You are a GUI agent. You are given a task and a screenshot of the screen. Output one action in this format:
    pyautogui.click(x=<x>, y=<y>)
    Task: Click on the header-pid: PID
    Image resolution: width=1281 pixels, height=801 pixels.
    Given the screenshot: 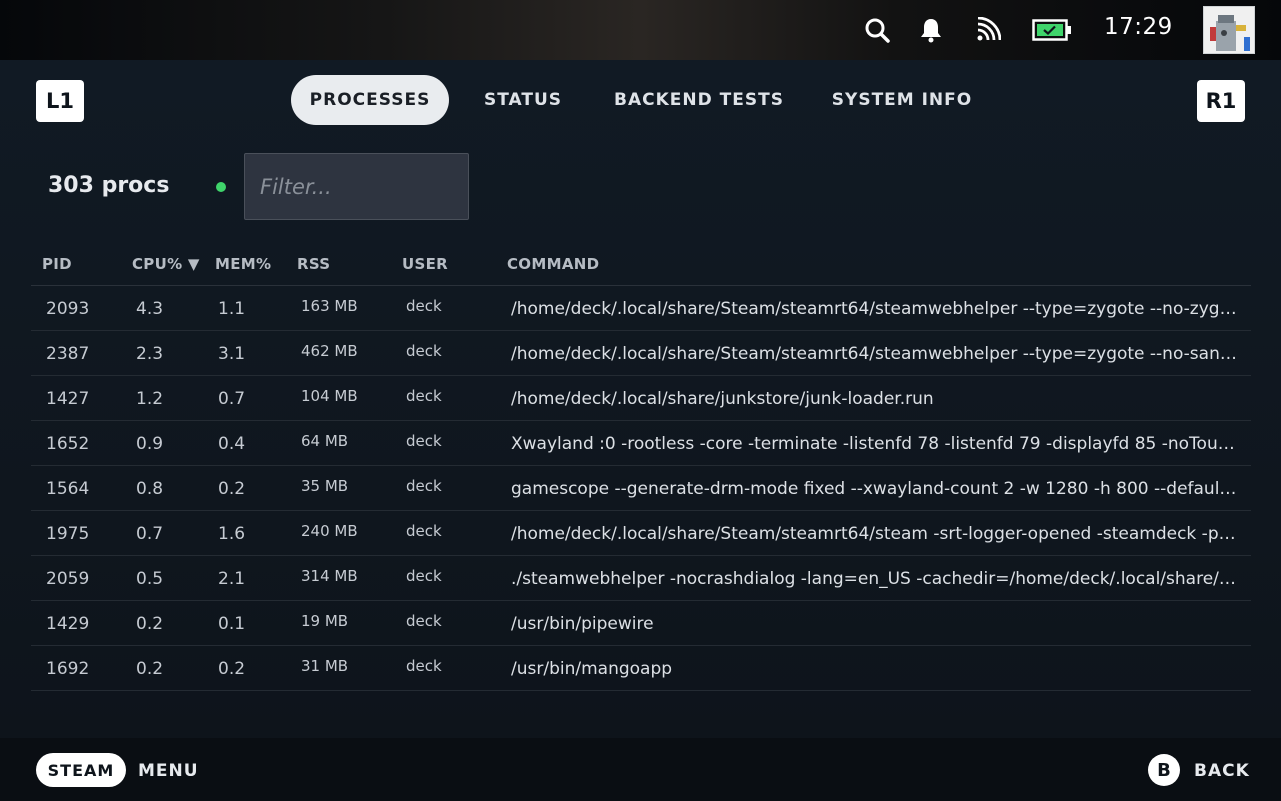 What is the action you would take?
    pyautogui.click(x=57, y=264)
    